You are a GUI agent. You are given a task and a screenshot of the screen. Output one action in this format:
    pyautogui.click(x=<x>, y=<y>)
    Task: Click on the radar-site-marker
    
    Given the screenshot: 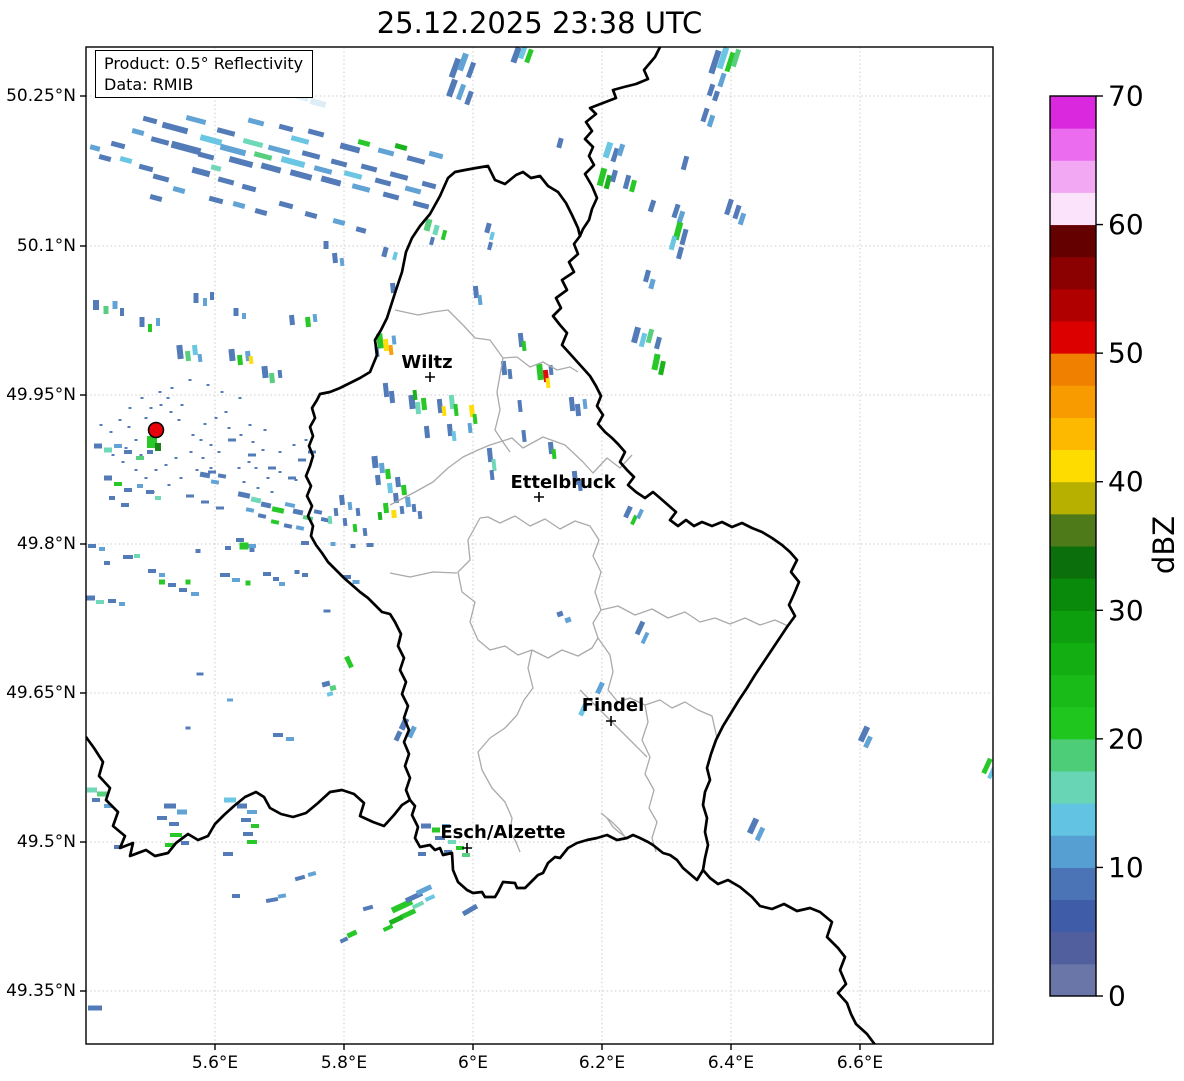 What is the action you would take?
    pyautogui.click(x=156, y=430)
    